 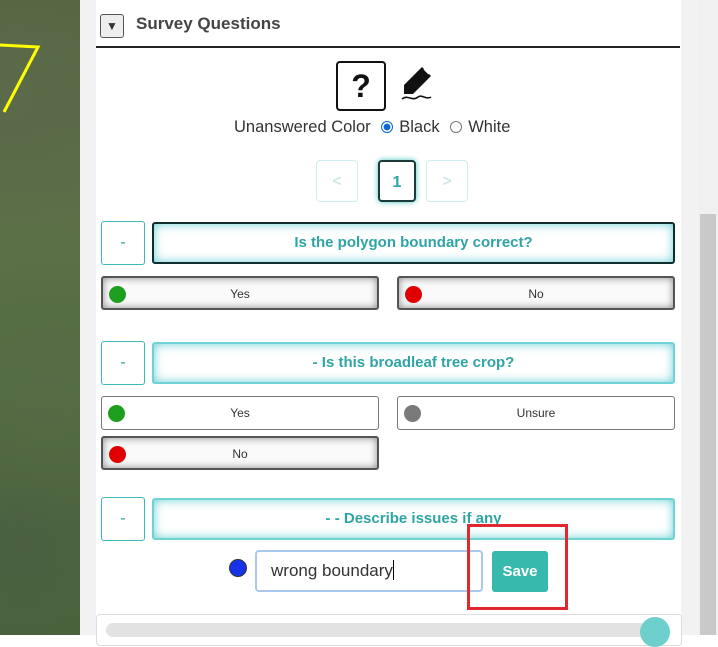 I want to click on blue-dot-icon, so click(x=238, y=568).